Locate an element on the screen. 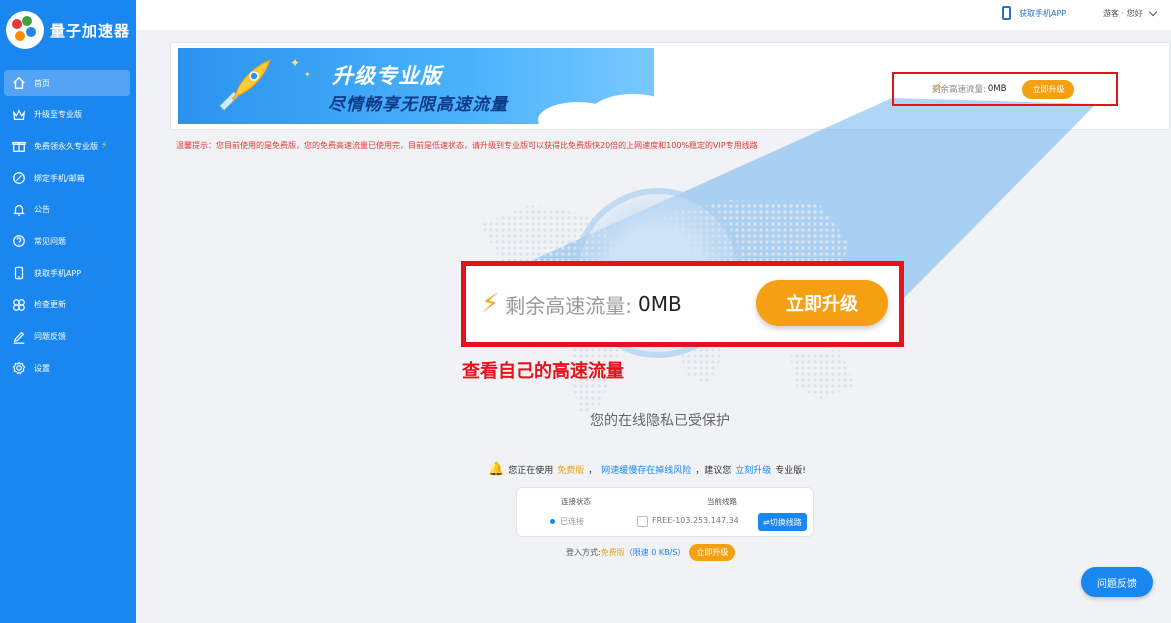 The height and width of the screenshot is (623, 1171). sidebar-item-check-update: 检查更新 is located at coordinates (67, 305).